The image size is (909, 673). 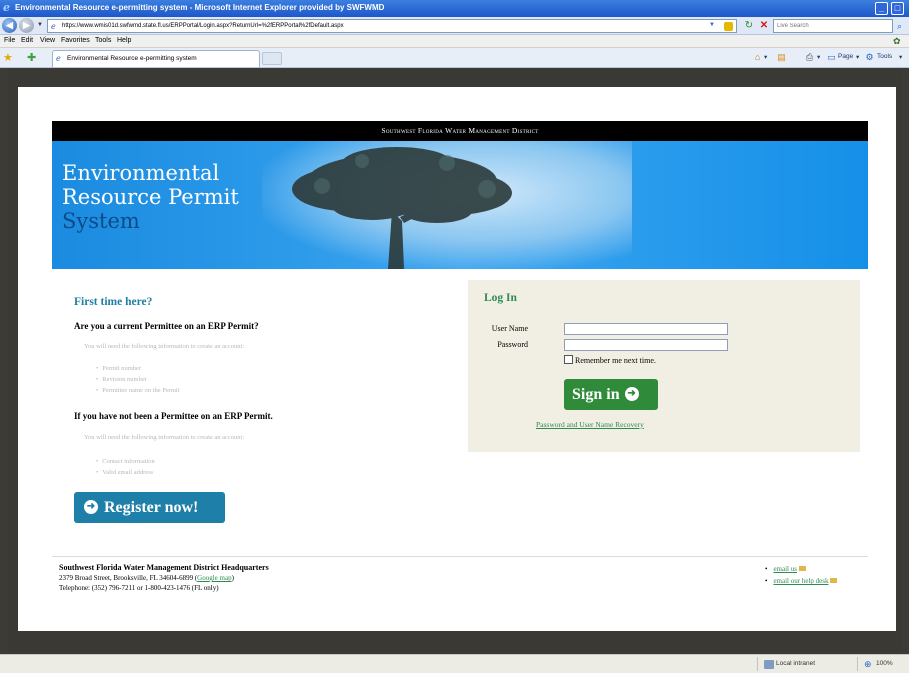 I want to click on tools-dropdown-icon: ▾, so click(x=900, y=57).